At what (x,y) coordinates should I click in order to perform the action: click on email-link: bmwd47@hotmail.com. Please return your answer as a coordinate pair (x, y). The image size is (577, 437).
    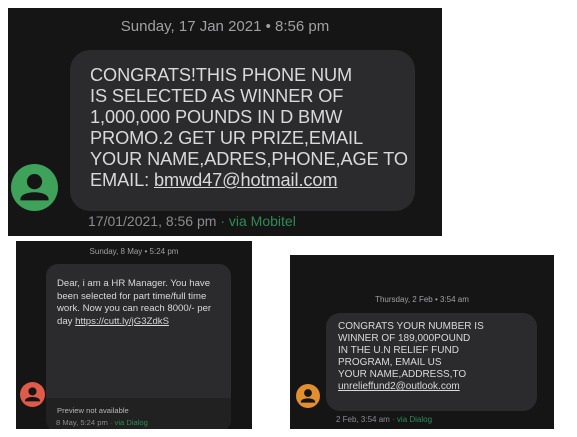
    Looking at the image, I should click on (246, 180).